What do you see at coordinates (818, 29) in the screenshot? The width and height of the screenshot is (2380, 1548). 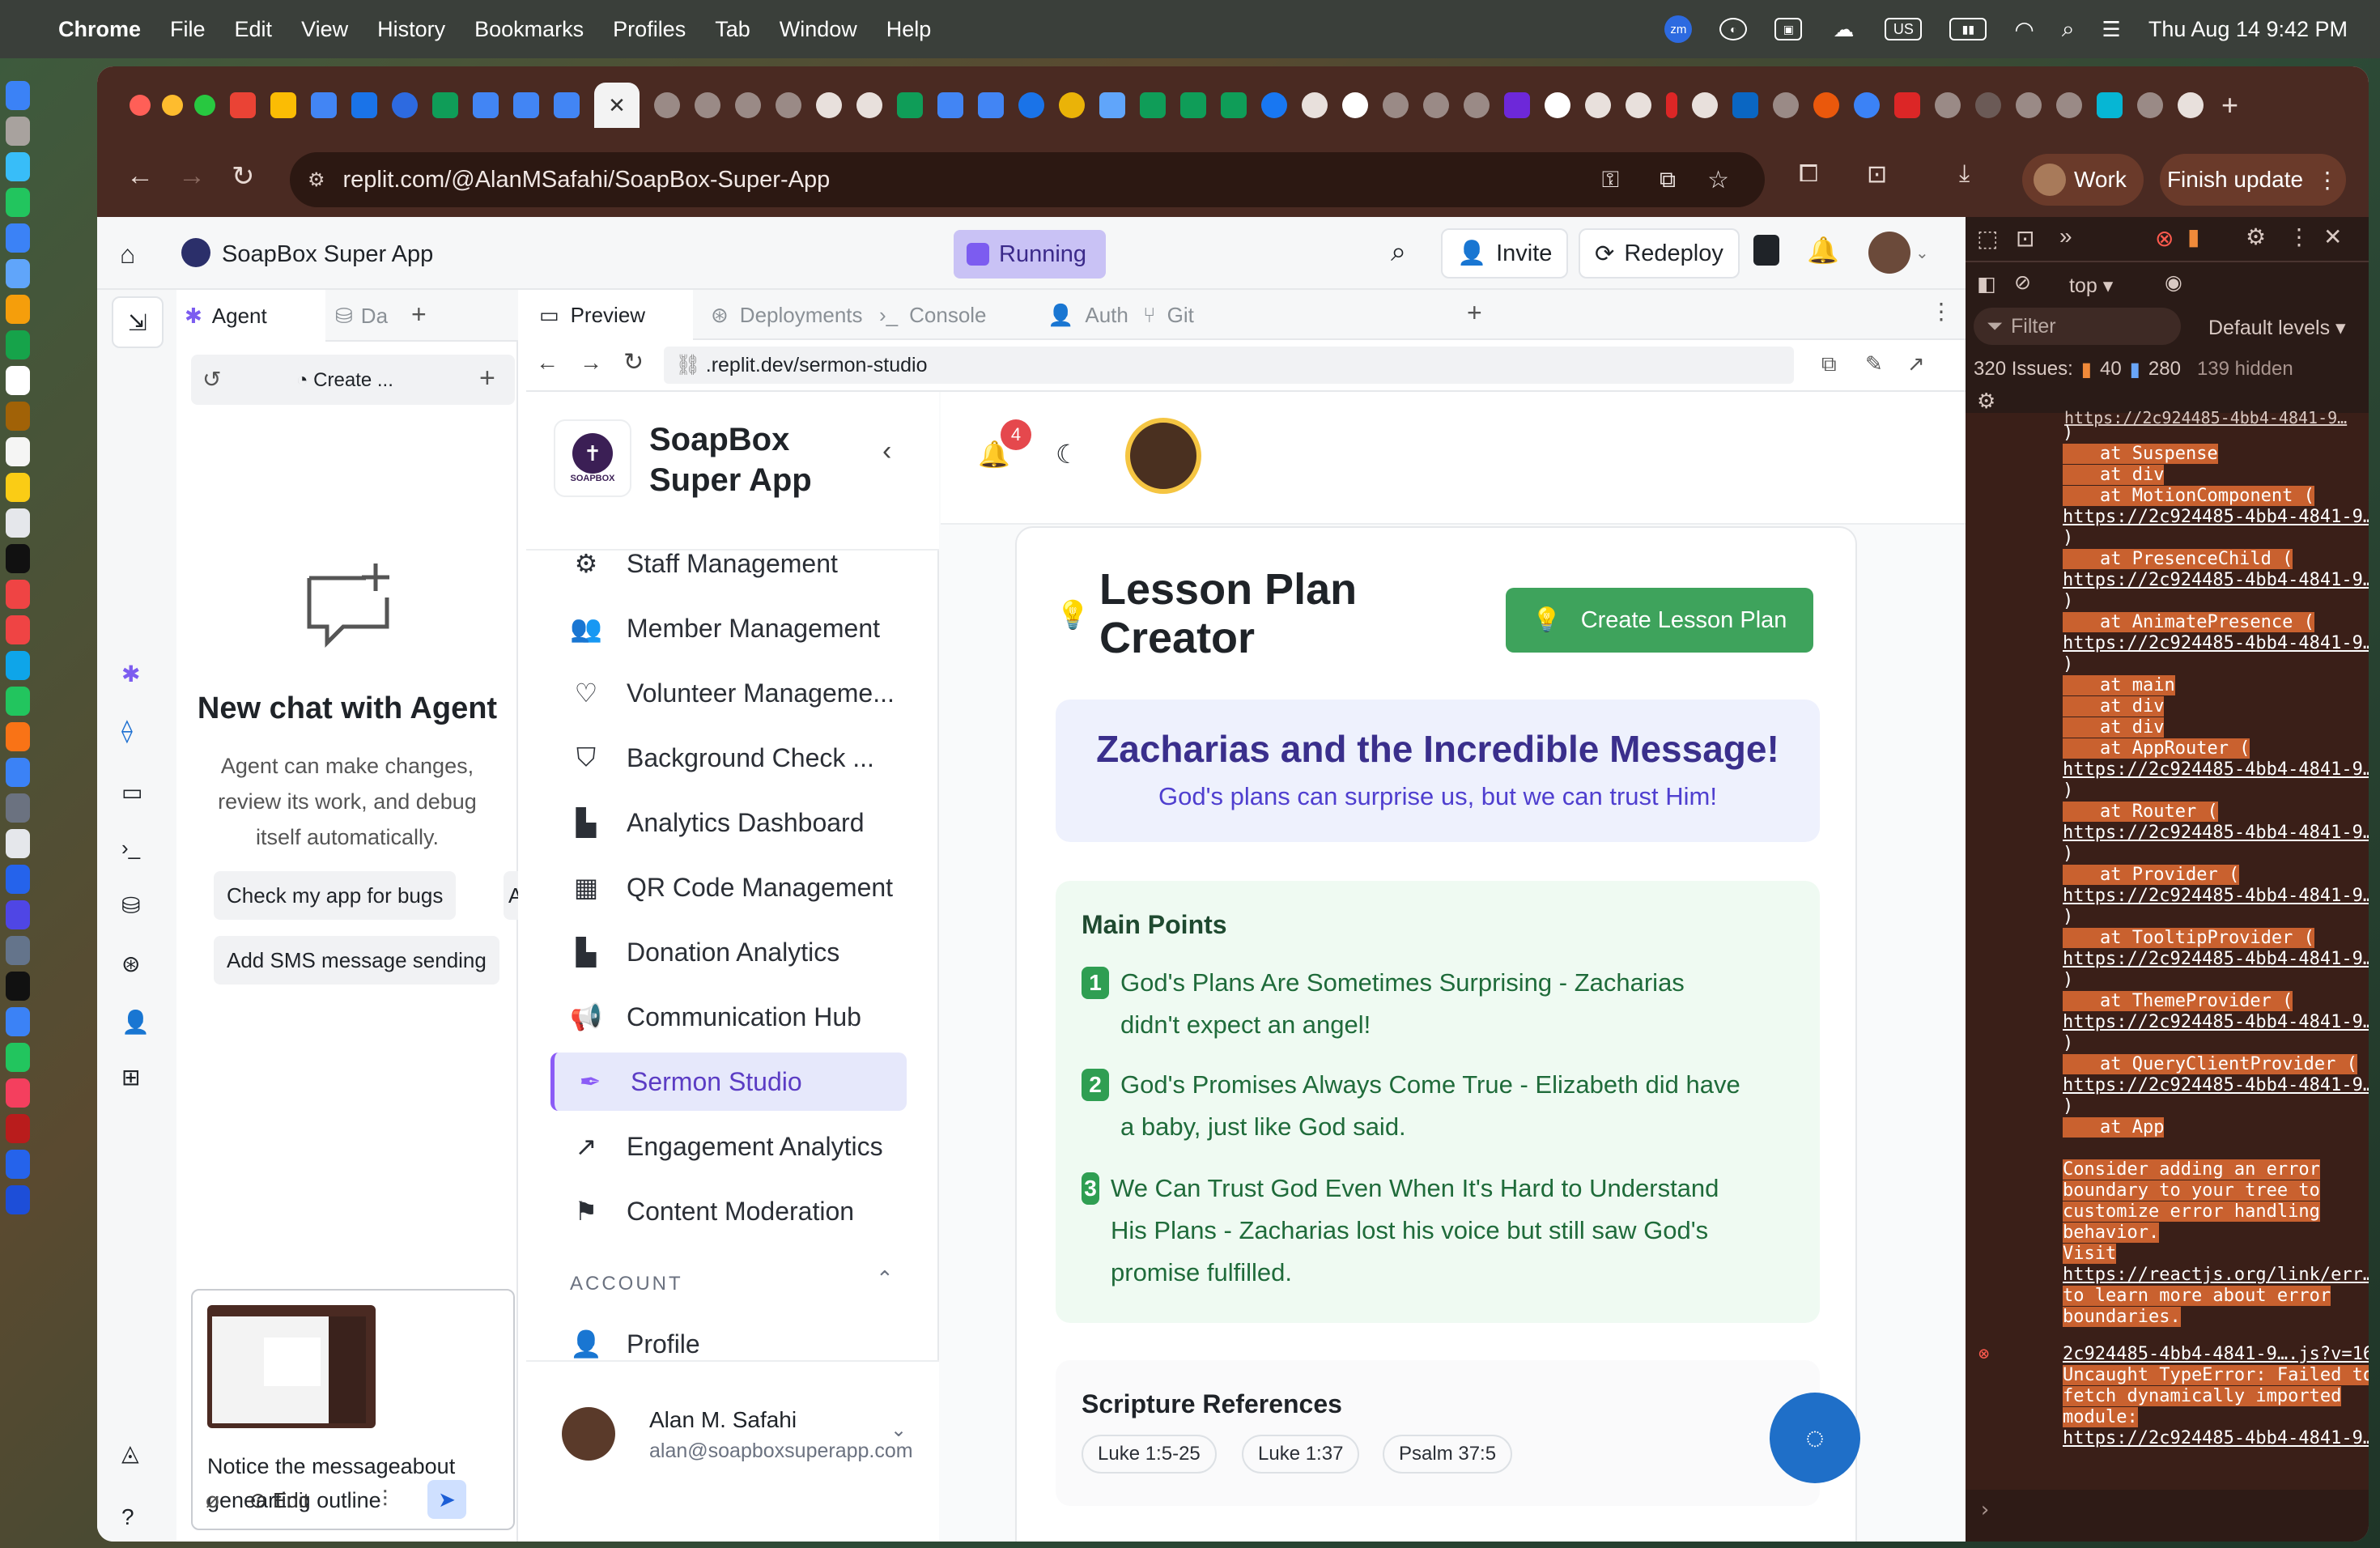 I see `menu-window: Window` at bounding box center [818, 29].